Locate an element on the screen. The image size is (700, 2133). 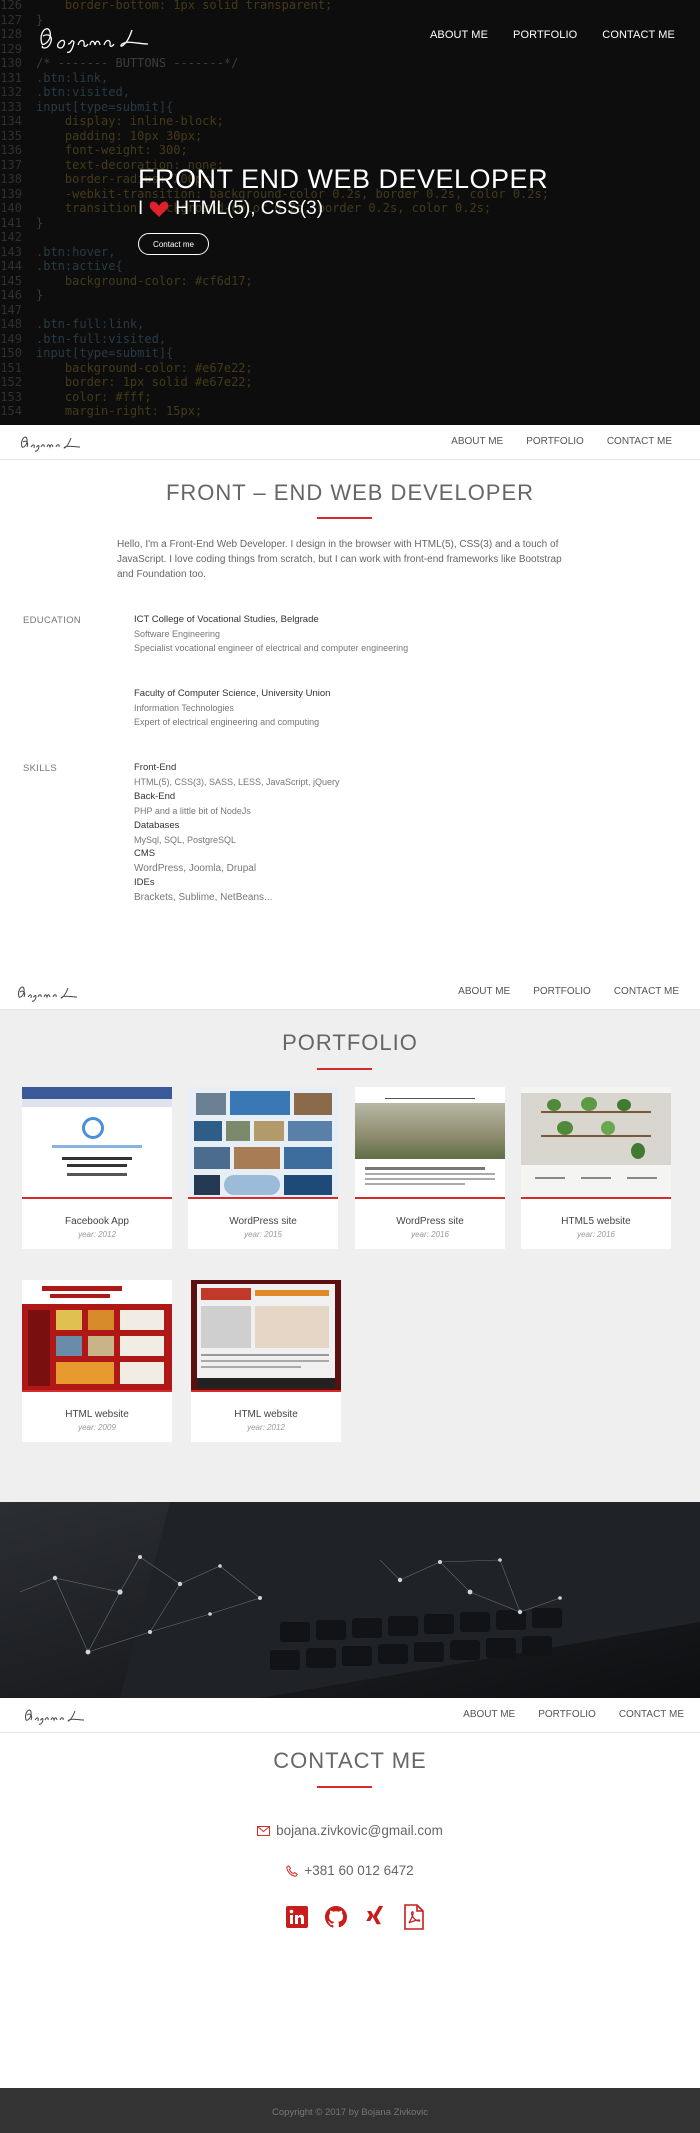
education-field: Software Engineering is located at coordinates (177, 634).